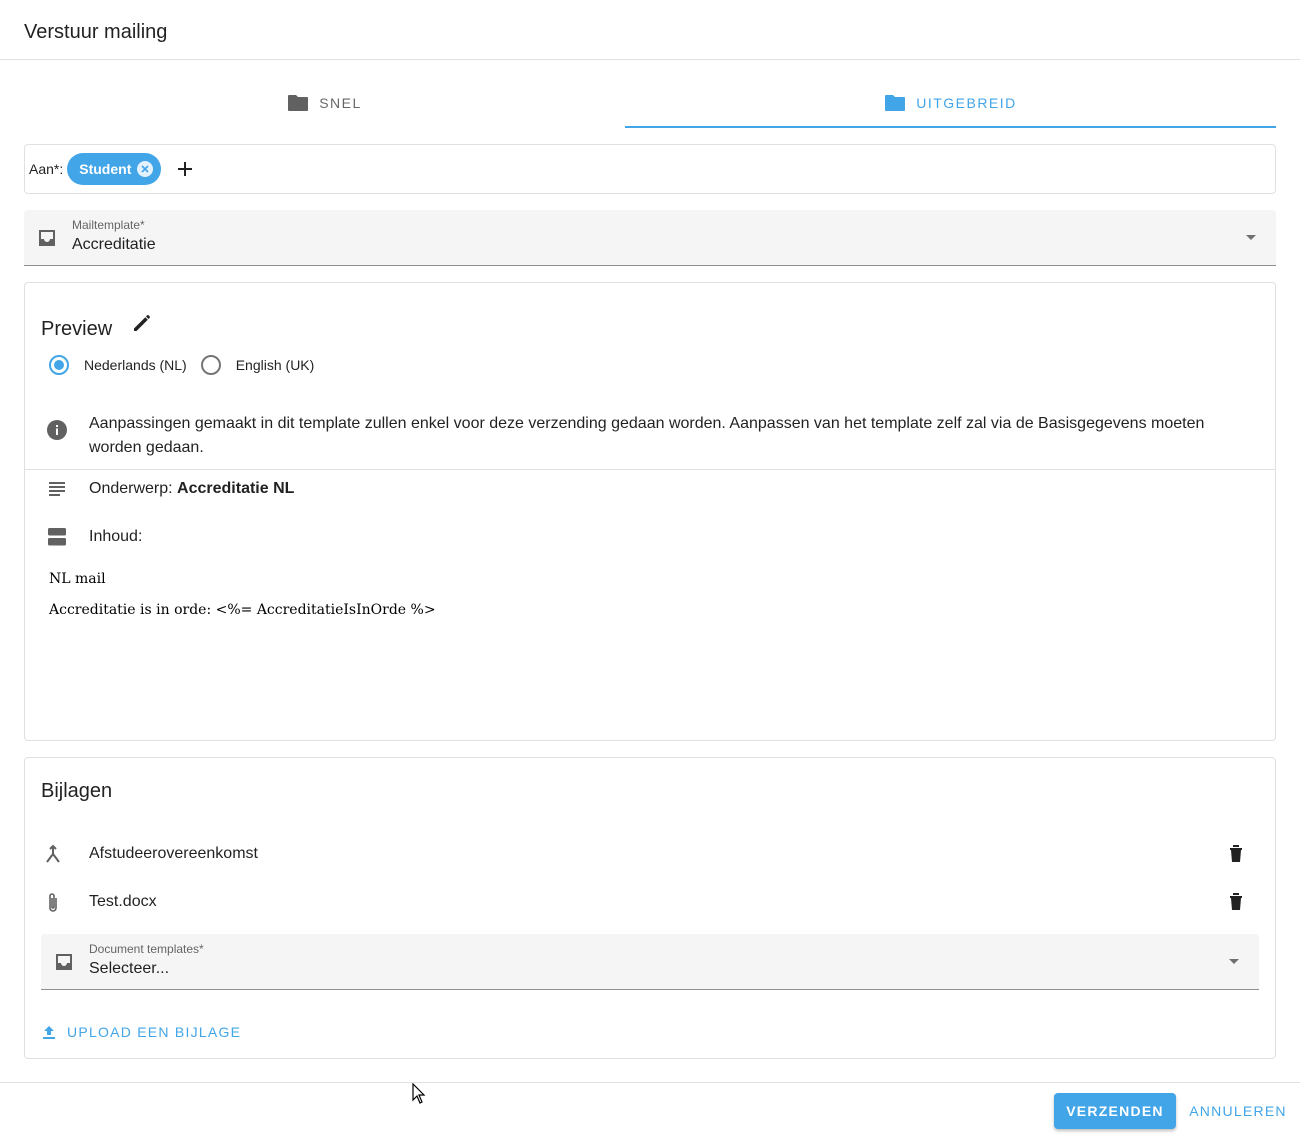 This screenshot has width=1300, height=1136. Describe the element at coordinates (650, 30) in the screenshot. I see `dialog-header: Verstuur mailing` at that location.